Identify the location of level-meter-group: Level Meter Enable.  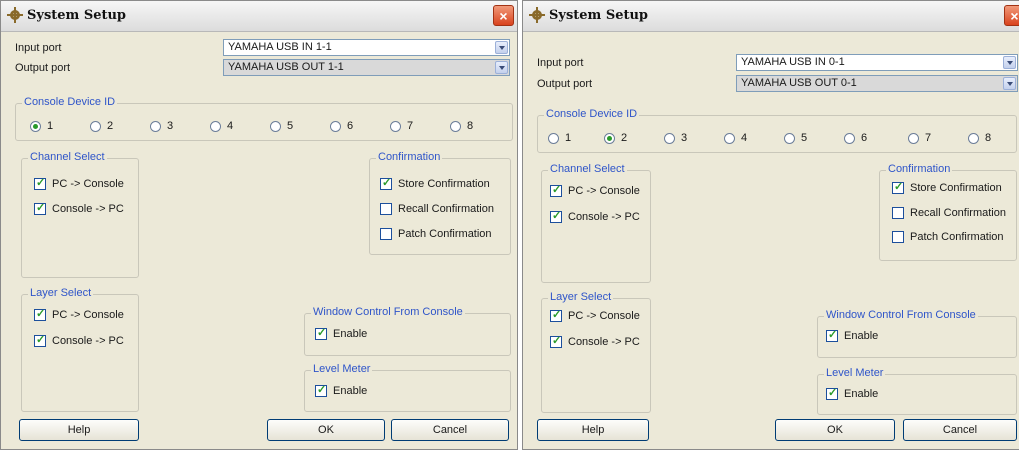
(407, 387).